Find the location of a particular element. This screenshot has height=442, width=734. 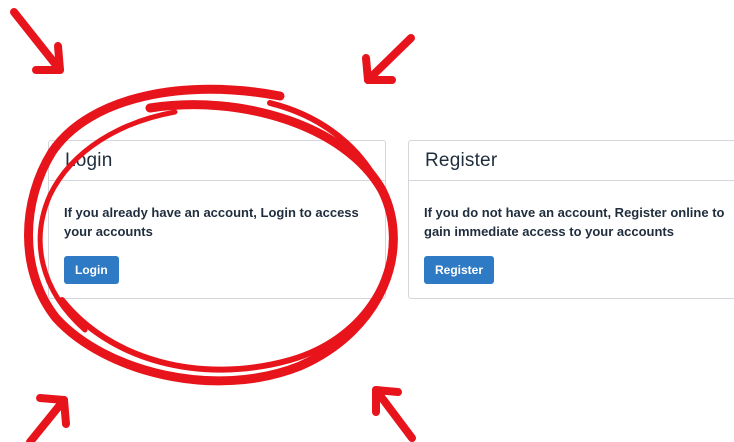

register-card-title: Register is located at coordinates (571, 161).